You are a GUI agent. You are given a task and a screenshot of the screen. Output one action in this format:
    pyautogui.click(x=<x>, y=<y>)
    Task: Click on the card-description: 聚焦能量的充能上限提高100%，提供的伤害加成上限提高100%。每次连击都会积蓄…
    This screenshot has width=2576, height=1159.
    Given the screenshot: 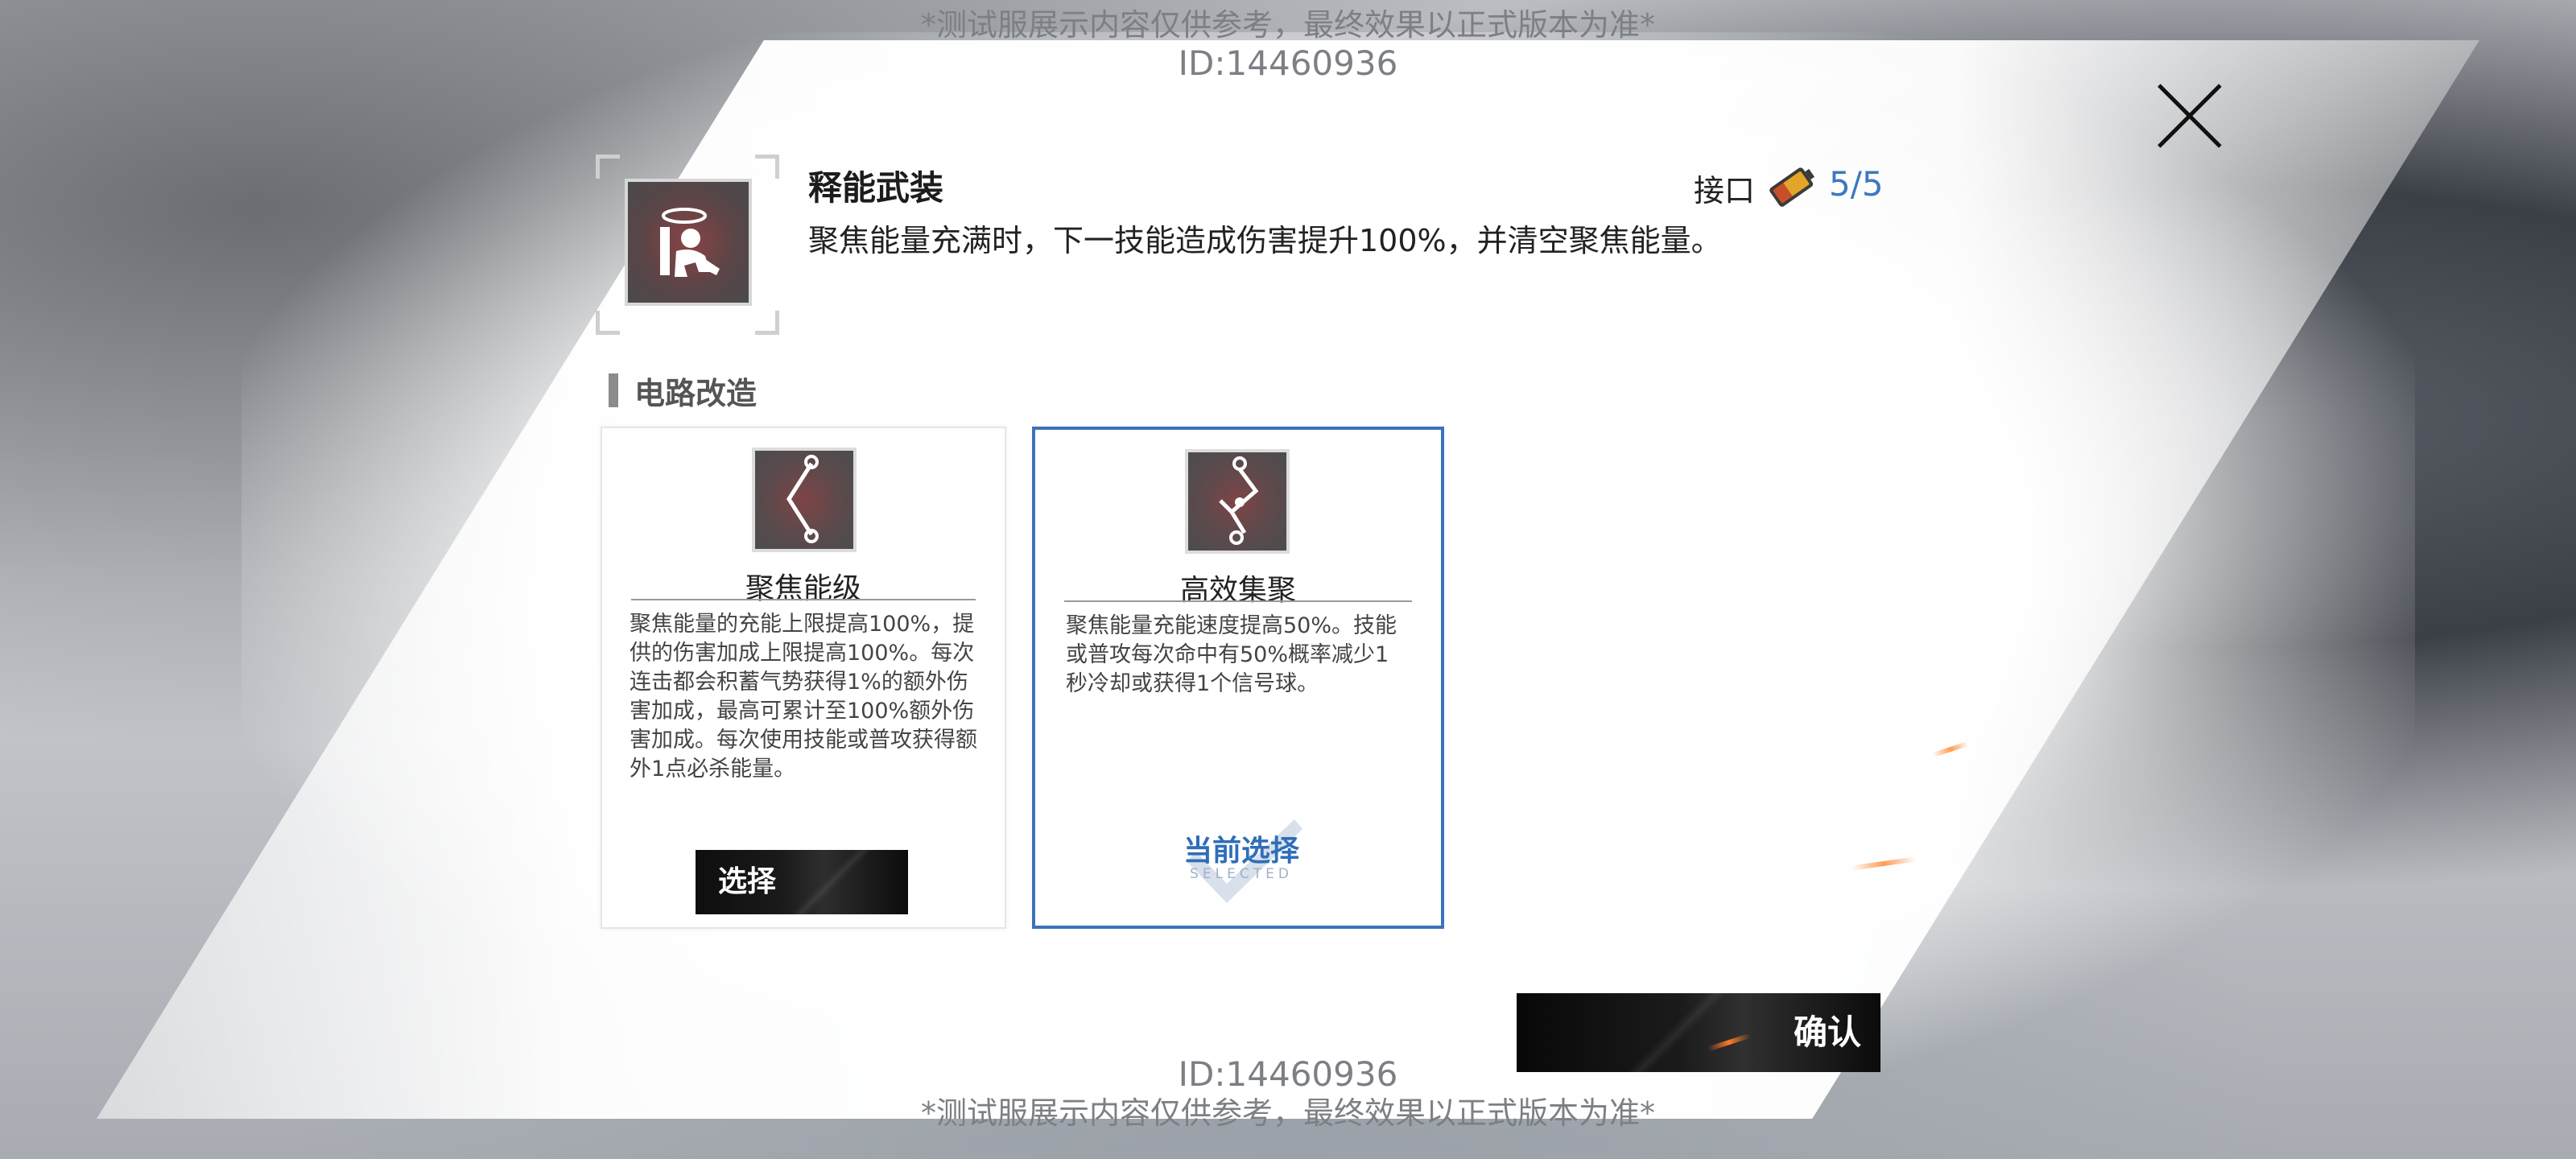 What is the action you would take?
    pyautogui.click(x=803, y=697)
    